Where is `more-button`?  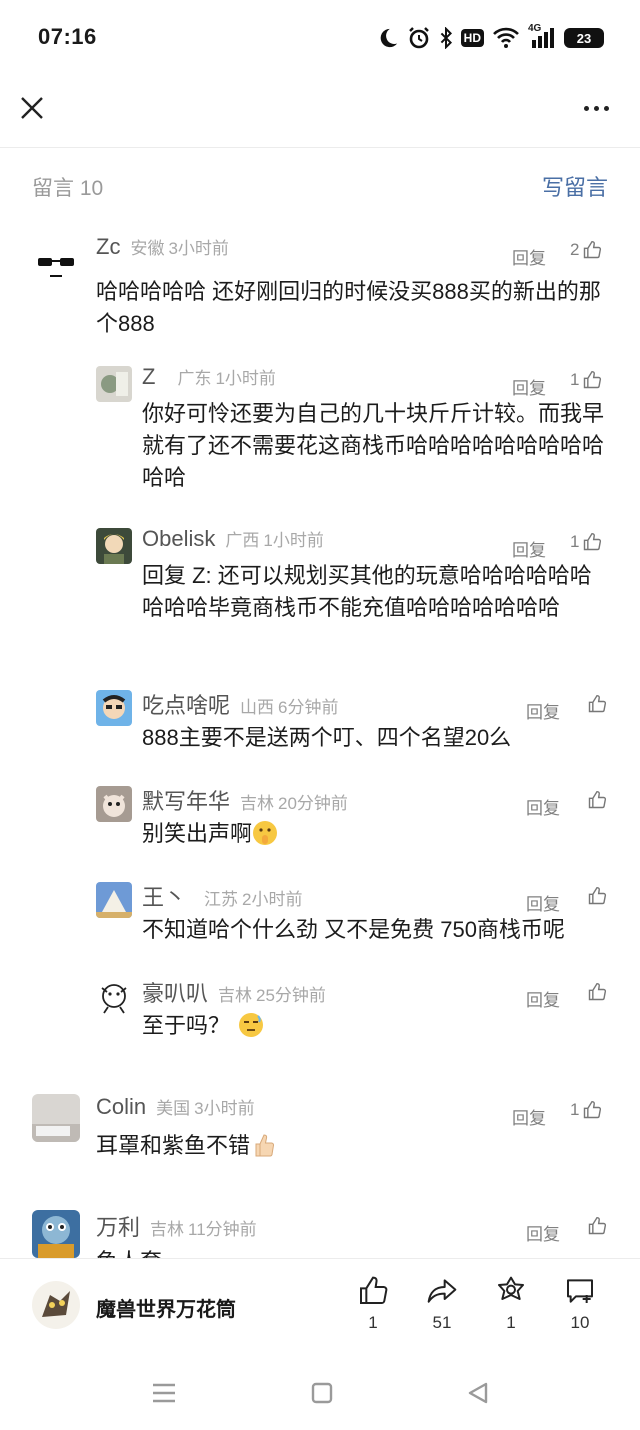 more-button is located at coordinates (596, 108).